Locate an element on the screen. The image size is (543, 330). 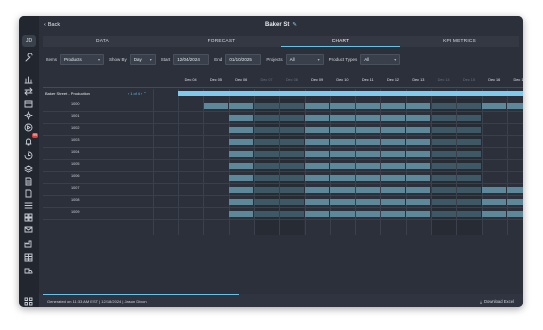
download-excel-button: ⤓ Download Excel is located at coordinates (497, 301).